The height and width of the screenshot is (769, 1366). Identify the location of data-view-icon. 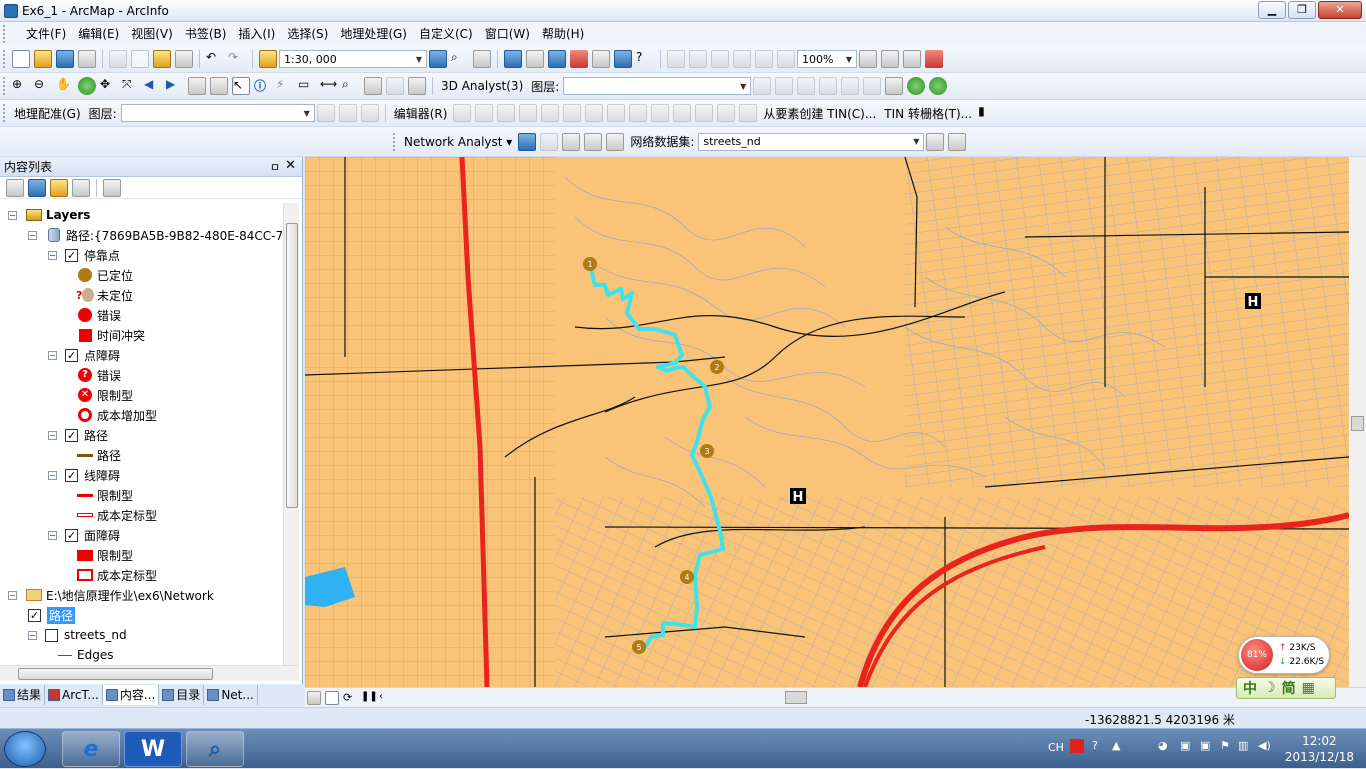
(314, 697).